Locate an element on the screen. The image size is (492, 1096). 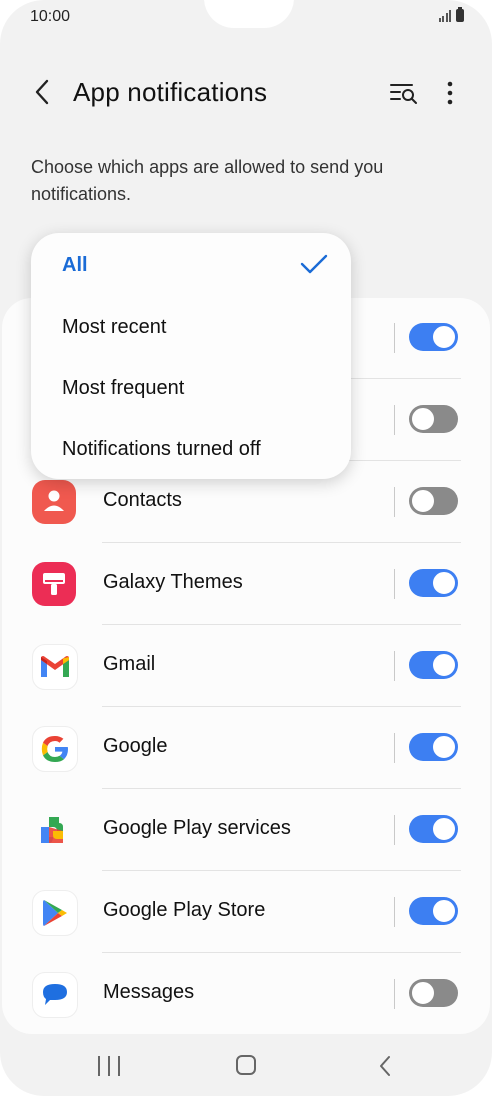
signal-icon is located at coordinates (444, 16).